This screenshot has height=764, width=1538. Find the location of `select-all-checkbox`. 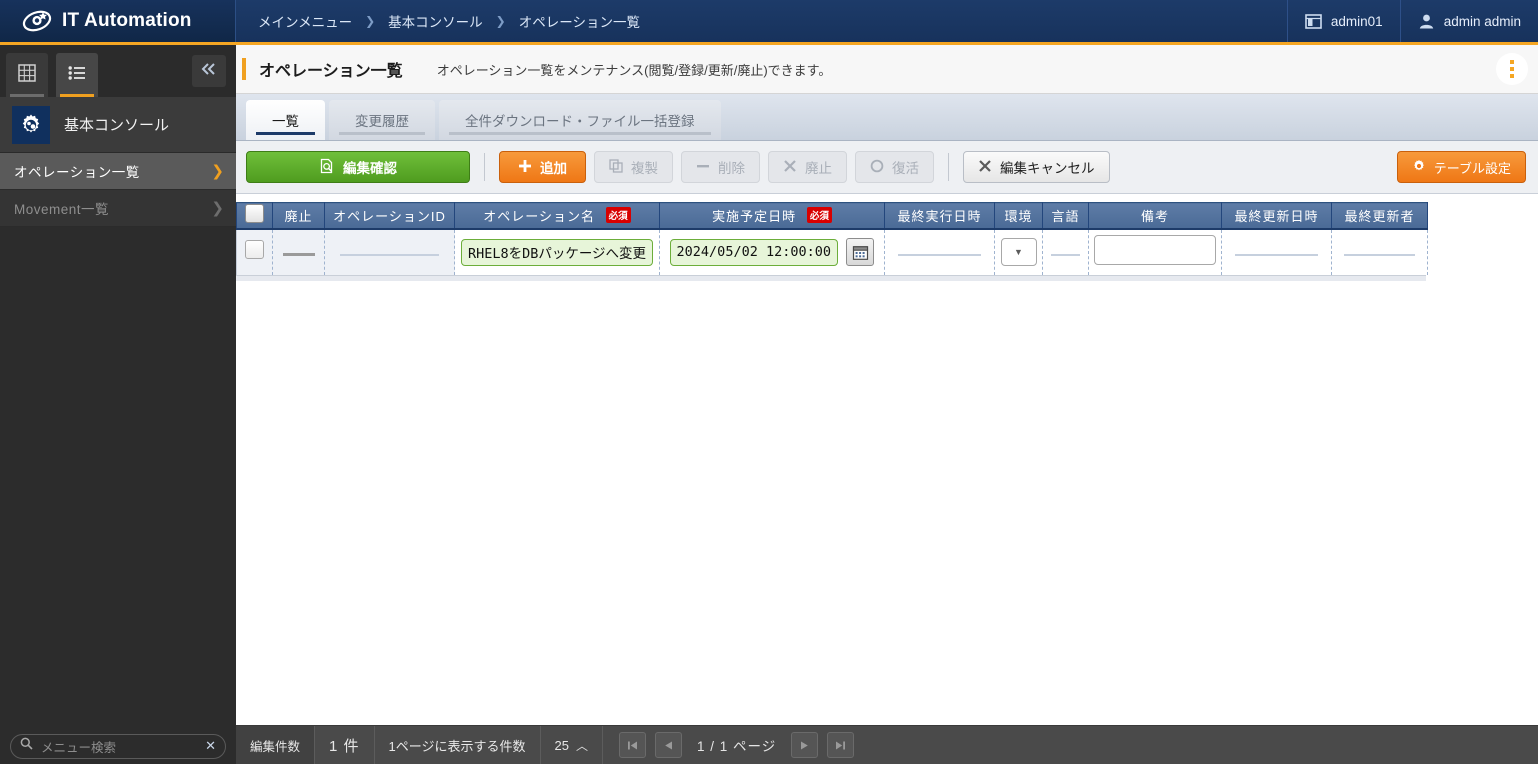

select-all-checkbox is located at coordinates (254, 214).